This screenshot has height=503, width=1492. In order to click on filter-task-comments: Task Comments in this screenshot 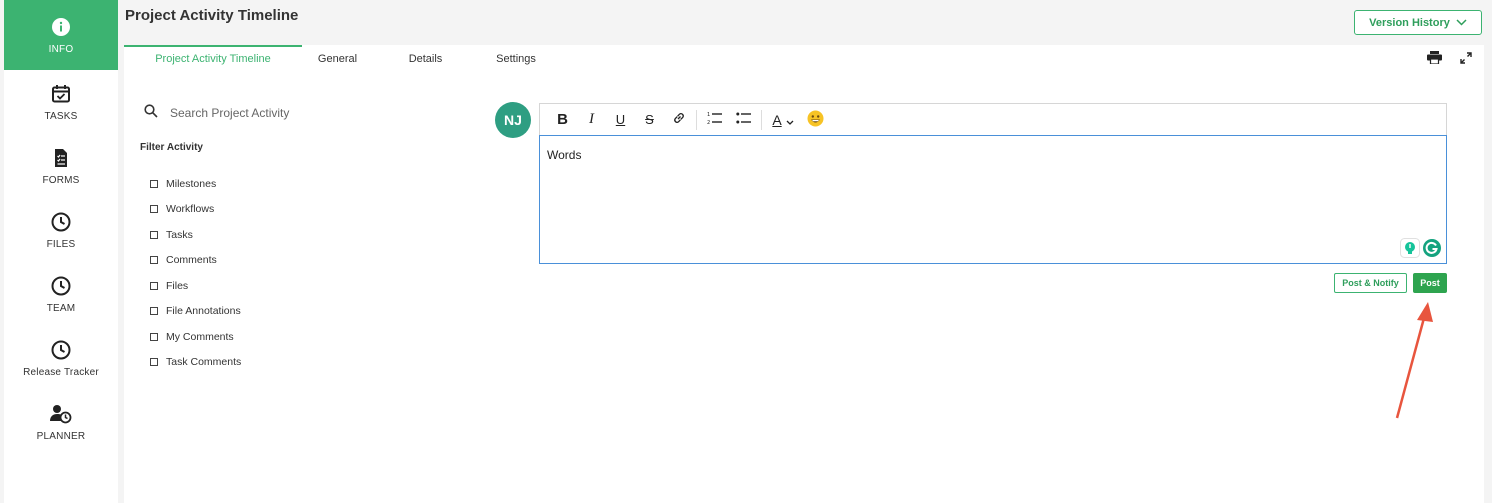, I will do `click(195, 363)`.